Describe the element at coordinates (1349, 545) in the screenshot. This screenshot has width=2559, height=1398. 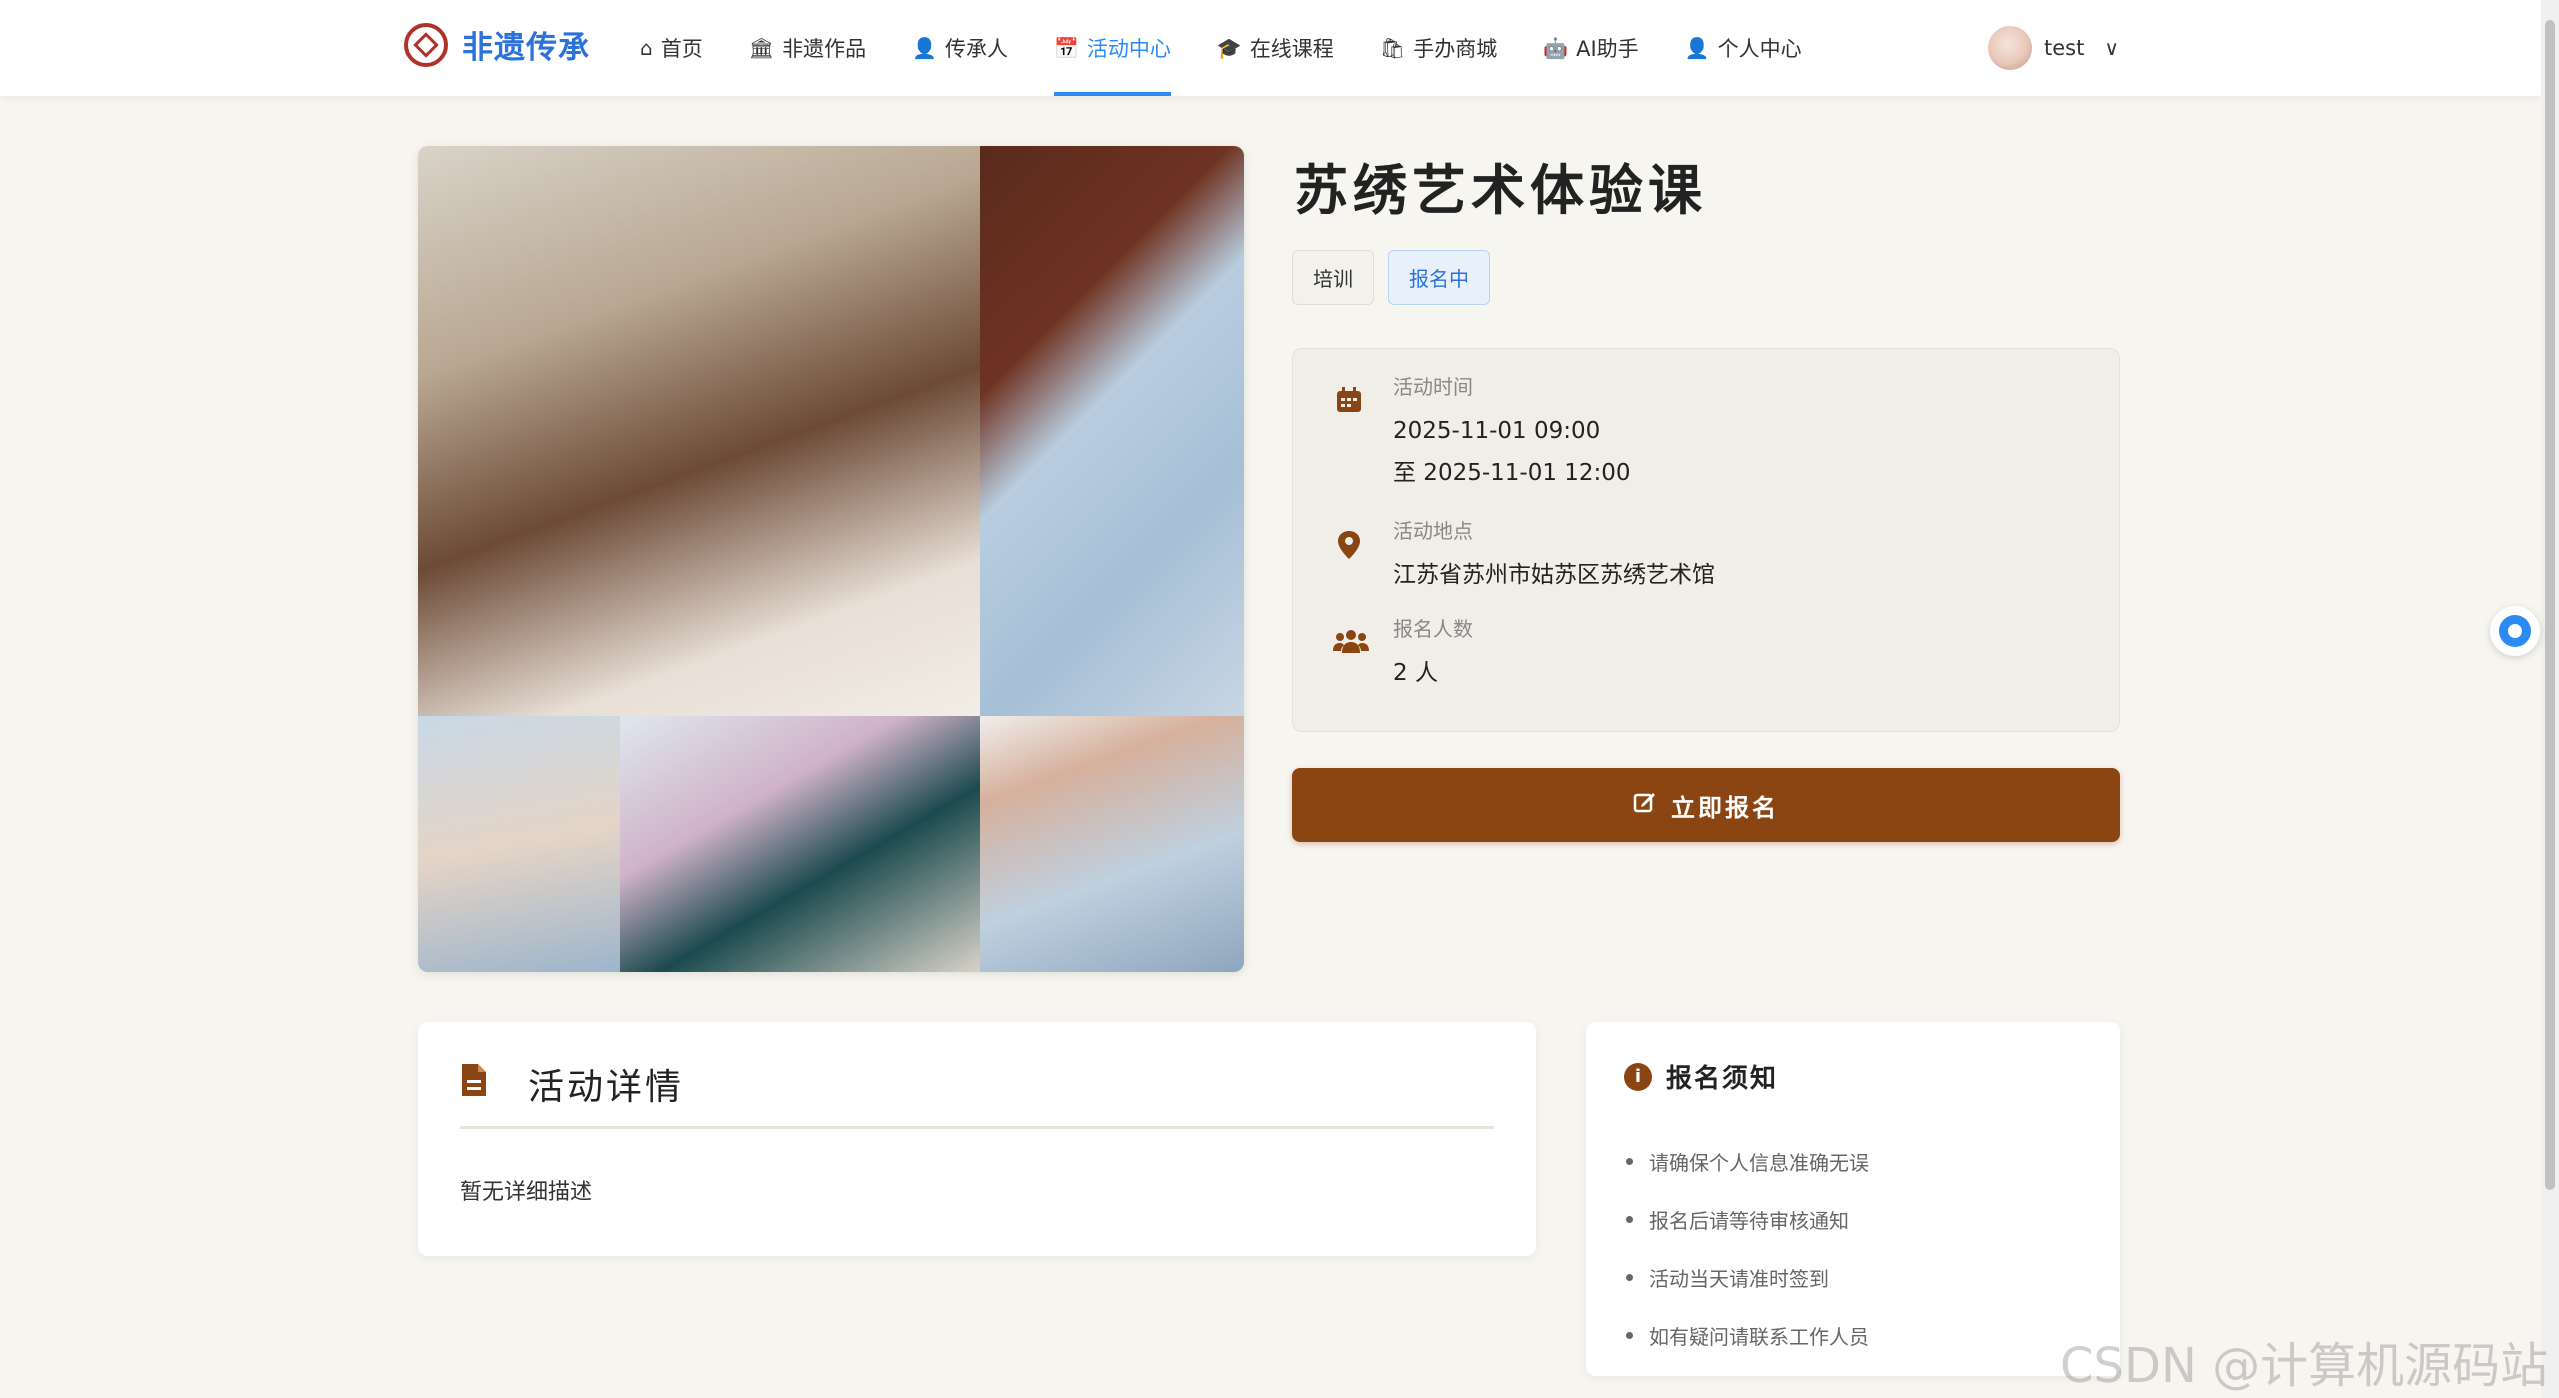
I see `map-pin-icon` at that location.